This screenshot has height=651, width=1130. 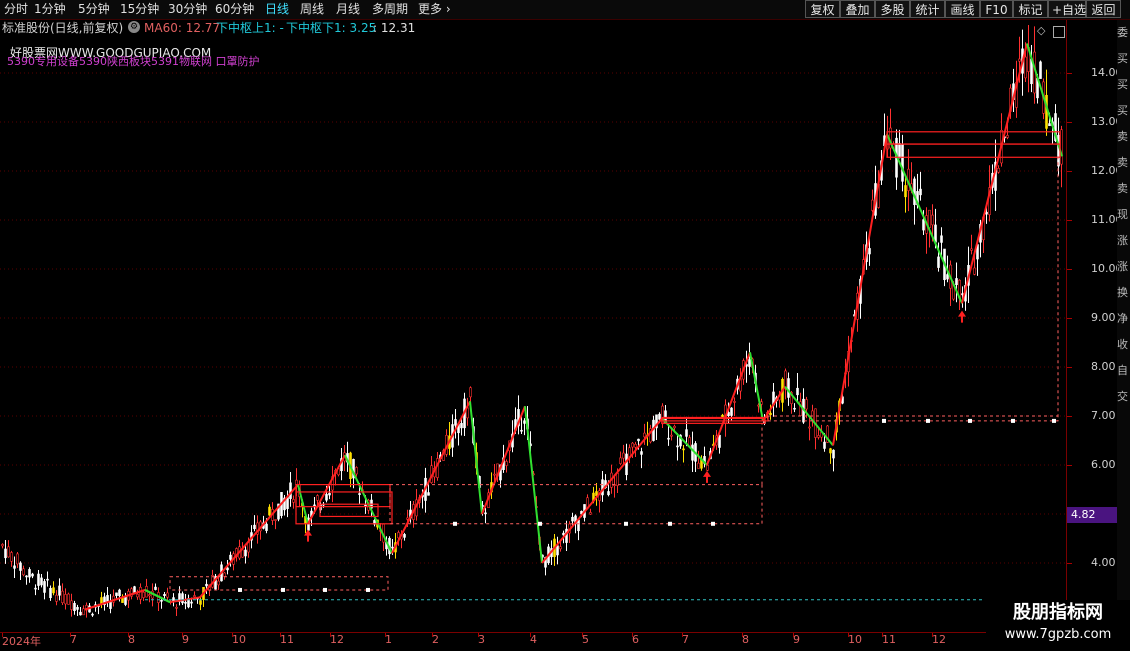 What do you see at coordinates (16, 9) in the screenshot?
I see `period-tab-timeshare: 分时` at bounding box center [16, 9].